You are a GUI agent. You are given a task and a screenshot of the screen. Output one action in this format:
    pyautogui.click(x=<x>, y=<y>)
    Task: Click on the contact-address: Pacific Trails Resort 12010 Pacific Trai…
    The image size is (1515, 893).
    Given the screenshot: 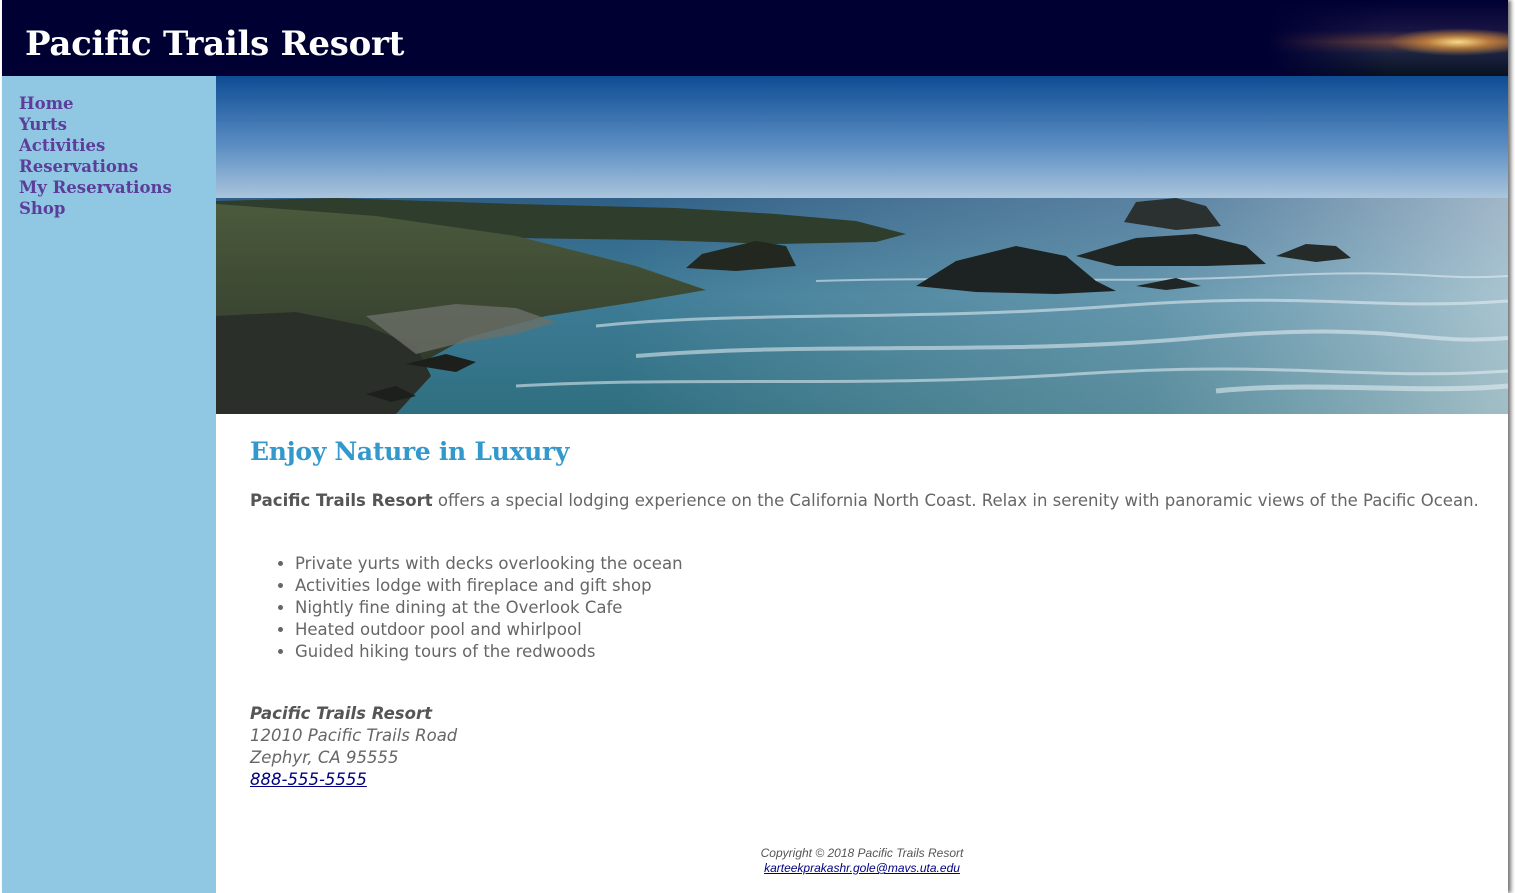 What is the action you would take?
    pyautogui.click(x=353, y=747)
    